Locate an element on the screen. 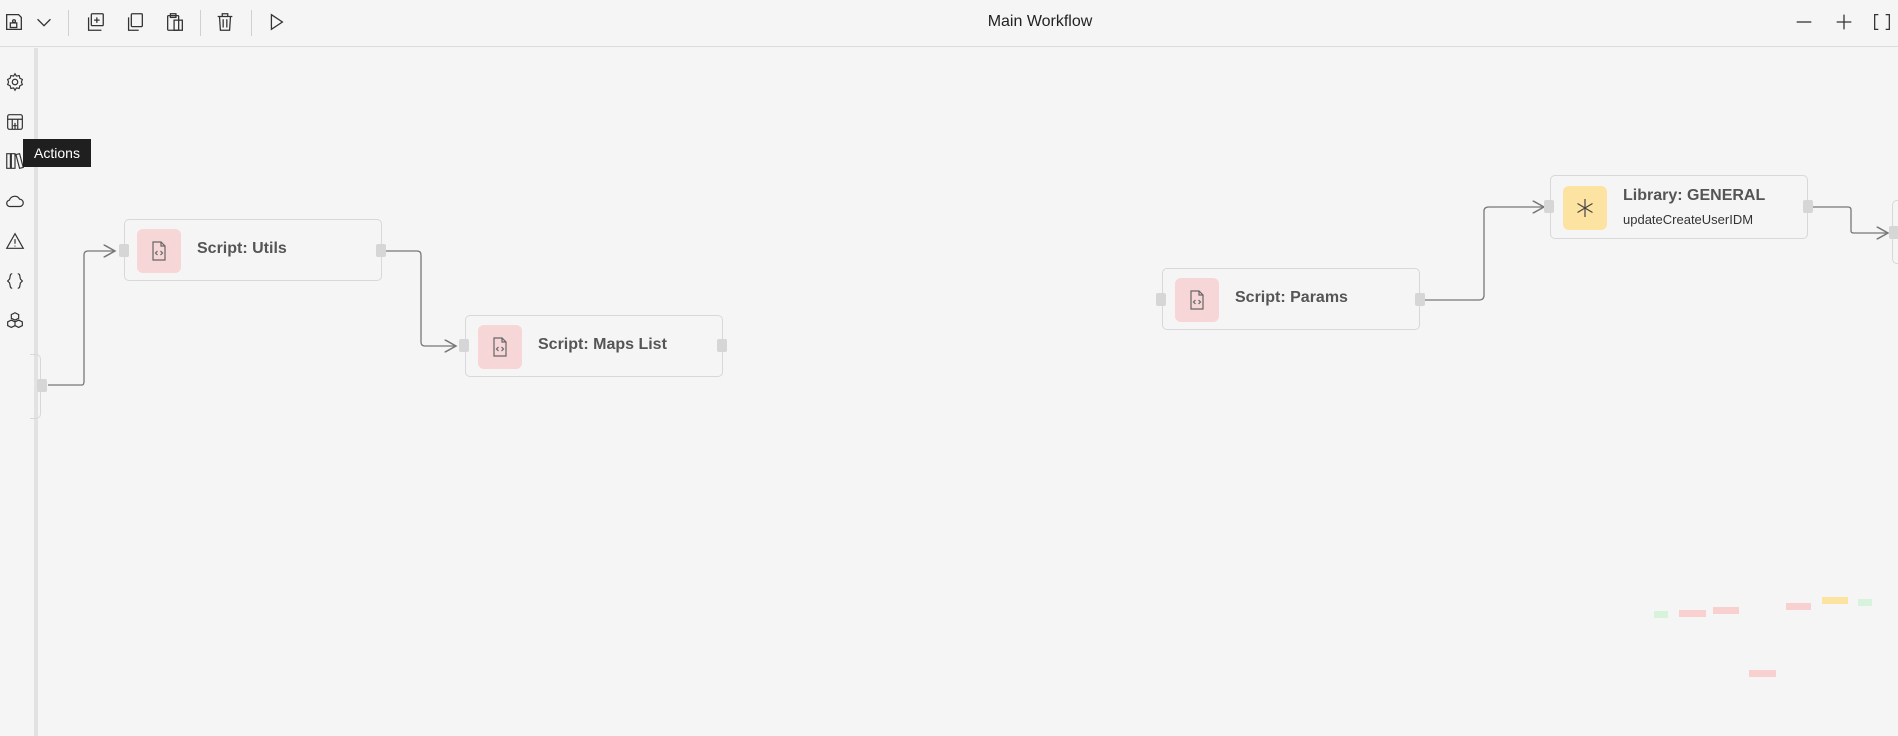 This screenshot has height=736, width=1898. asterisk-icon is located at coordinates (1585, 208).